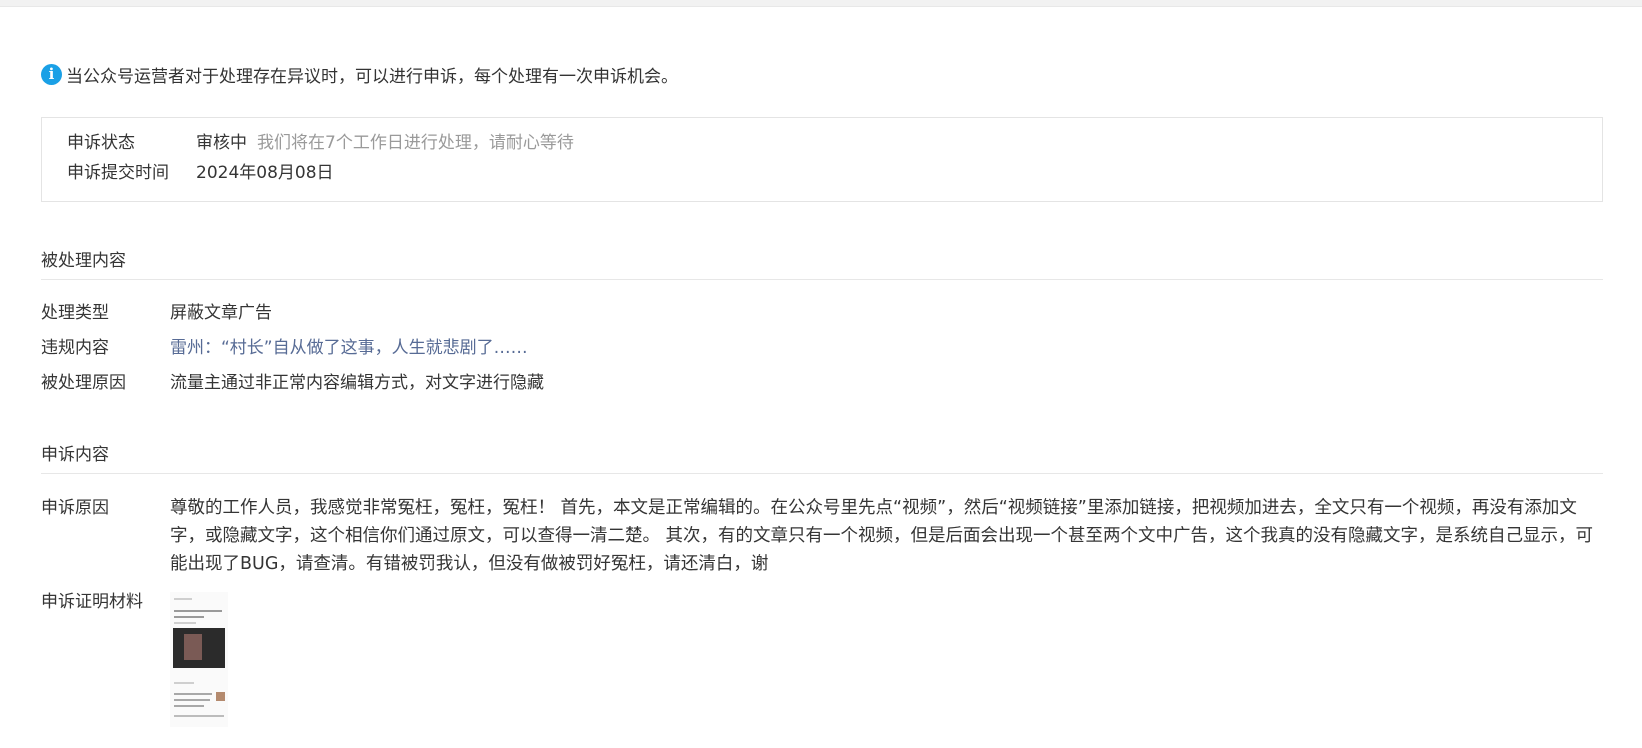 The width and height of the screenshot is (1642, 748). What do you see at coordinates (51, 74) in the screenshot?
I see `info-icon: i` at bounding box center [51, 74].